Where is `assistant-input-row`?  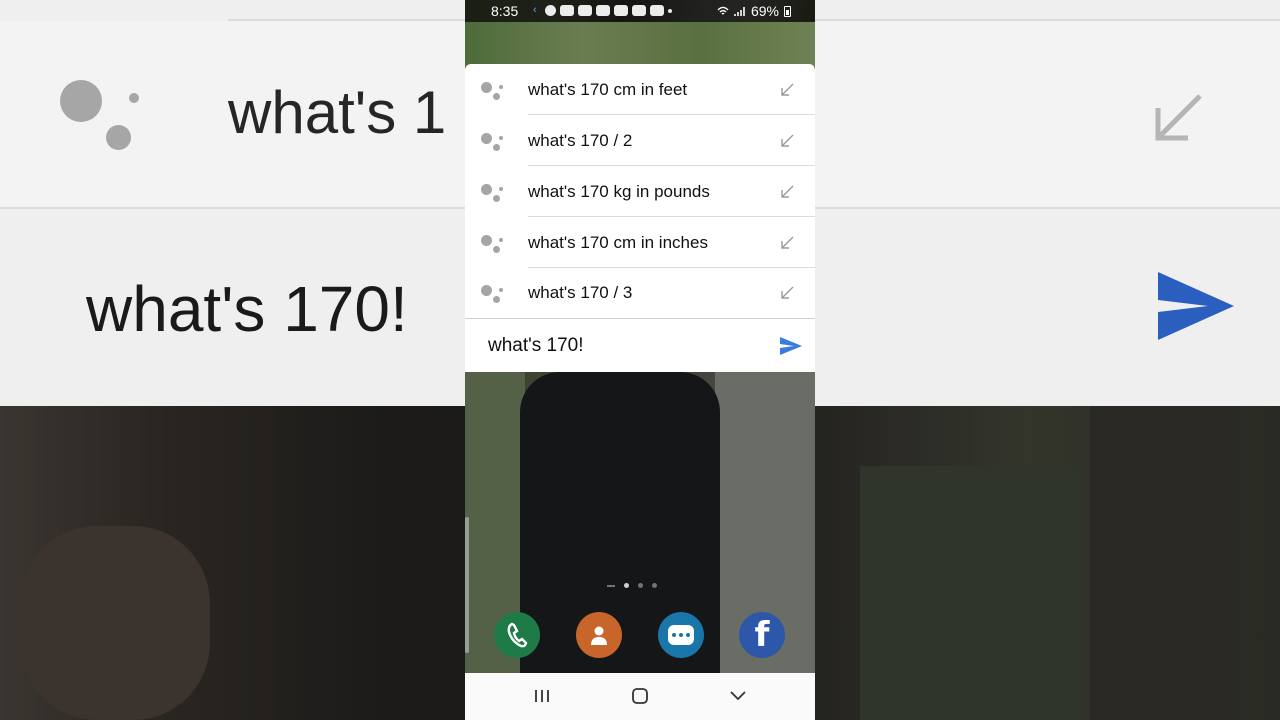 assistant-input-row is located at coordinates (640, 345).